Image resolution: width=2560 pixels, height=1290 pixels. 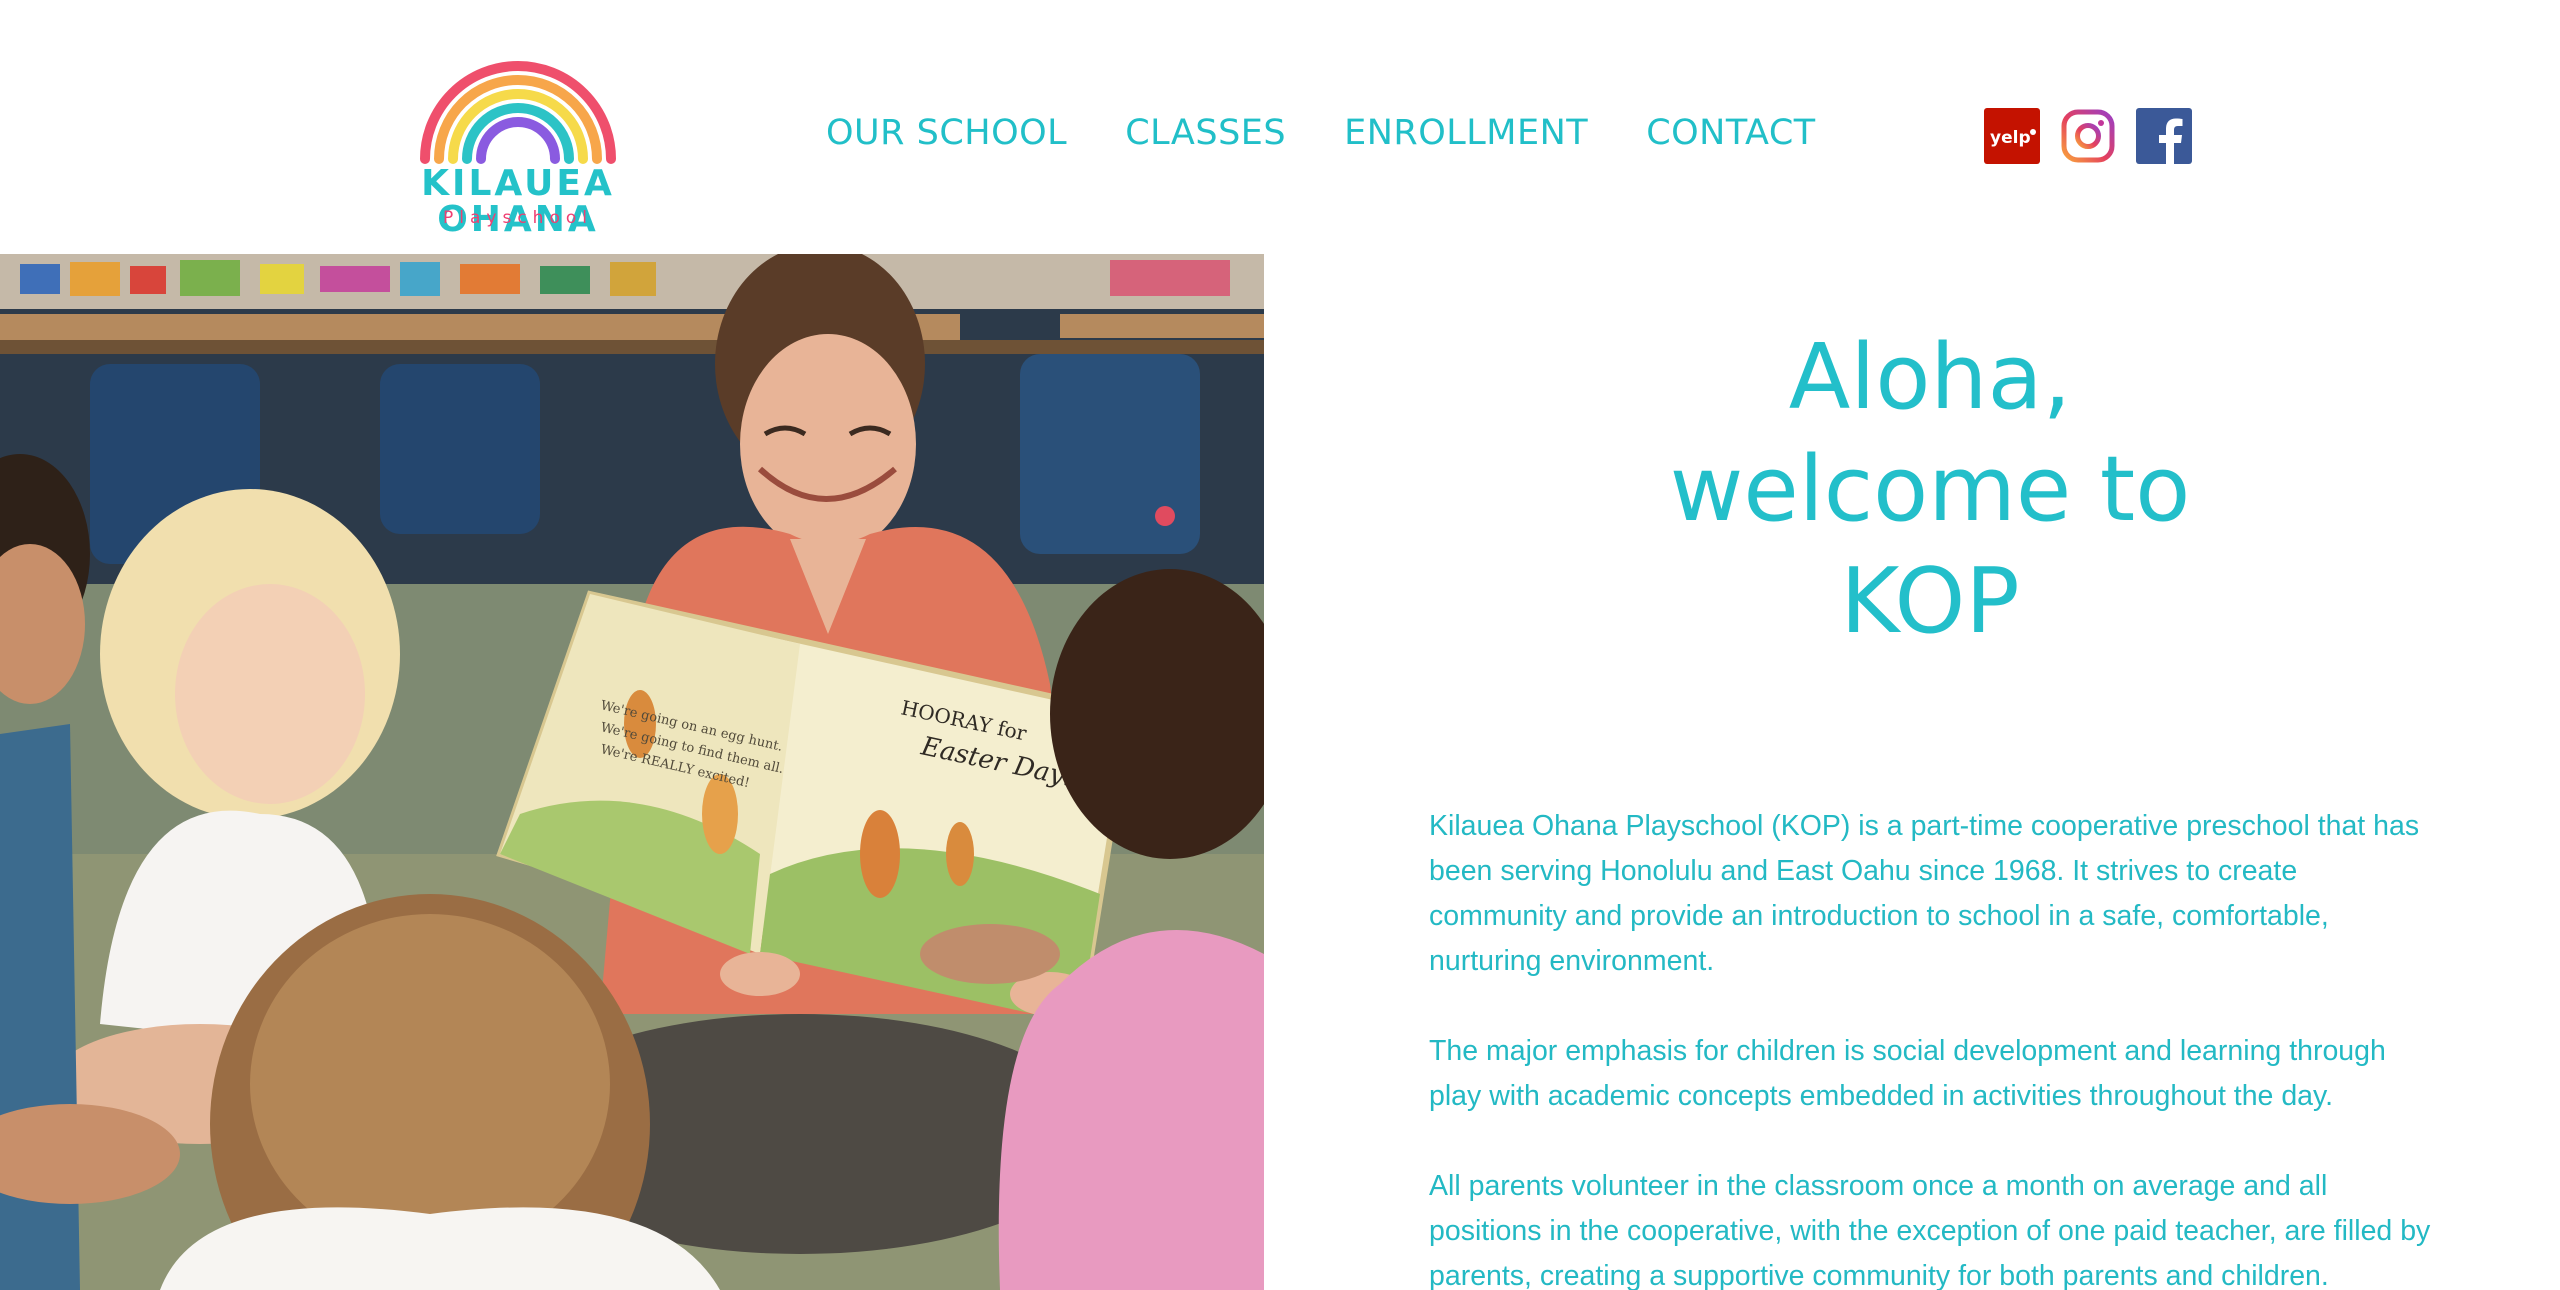 I want to click on heading-line-1: Aloha,, so click(x=1930, y=377).